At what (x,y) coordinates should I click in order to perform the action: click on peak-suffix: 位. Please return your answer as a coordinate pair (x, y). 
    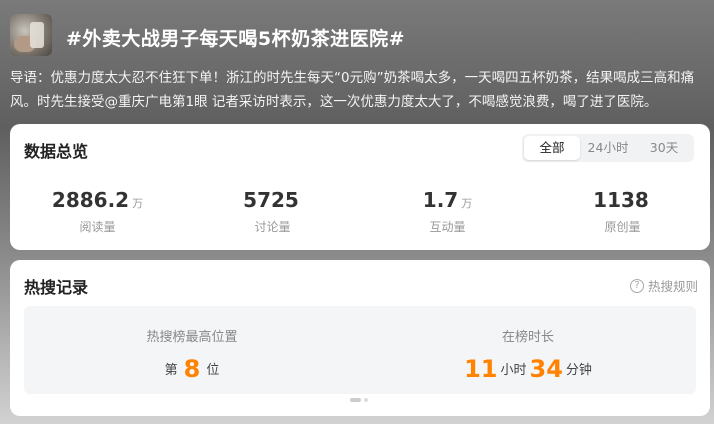
    Looking at the image, I should click on (213, 370).